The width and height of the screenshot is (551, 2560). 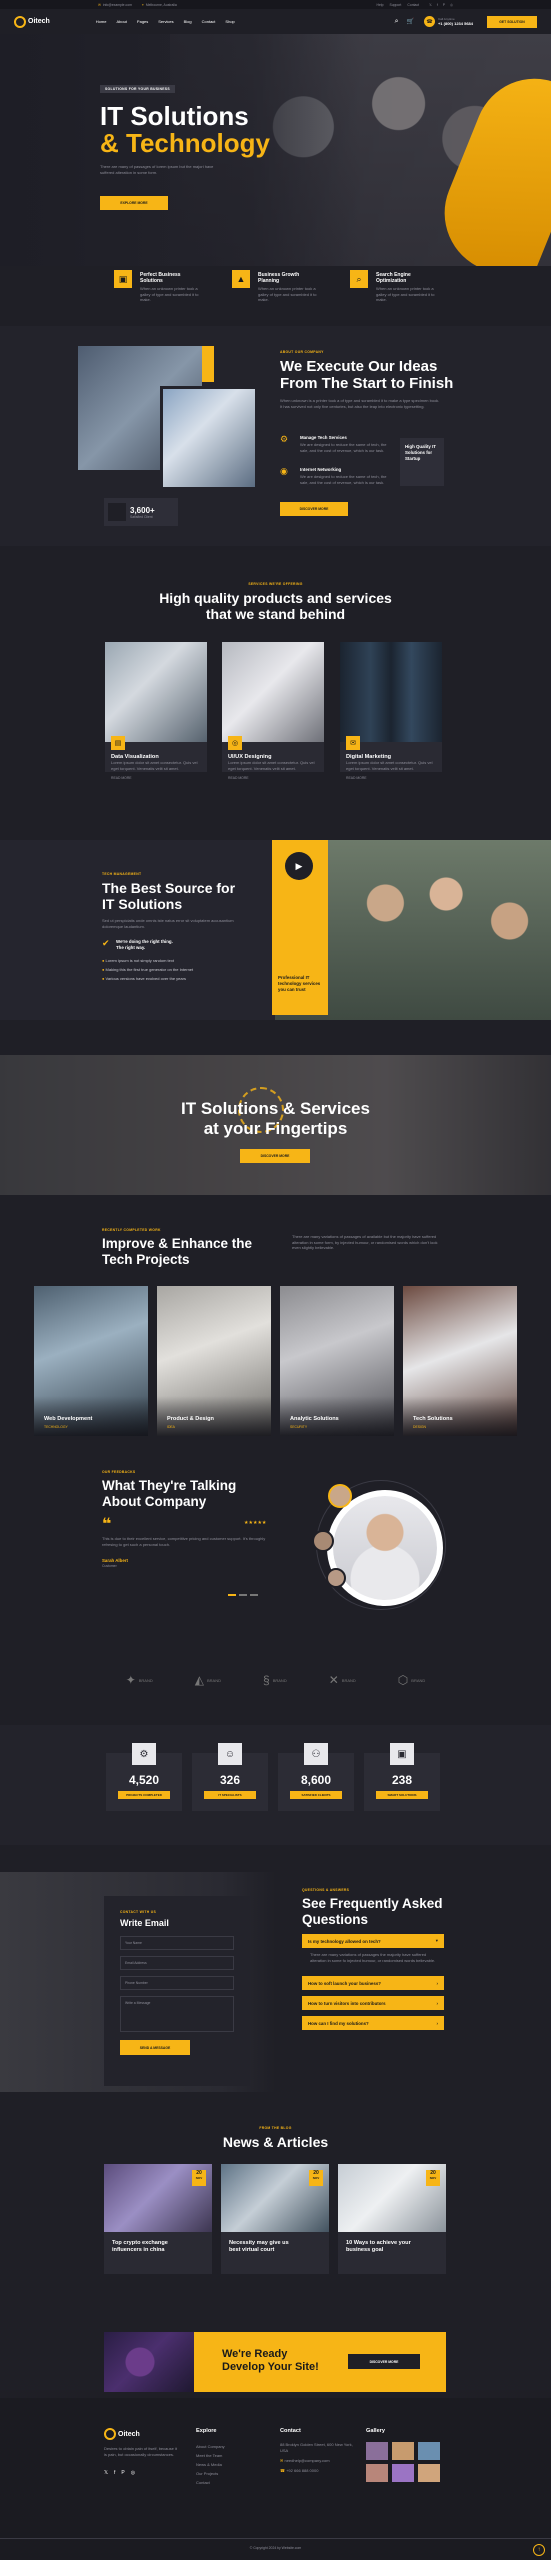 What do you see at coordinates (177, 1943) in the screenshot?
I see `name-field: Your Name` at bounding box center [177, 1943].